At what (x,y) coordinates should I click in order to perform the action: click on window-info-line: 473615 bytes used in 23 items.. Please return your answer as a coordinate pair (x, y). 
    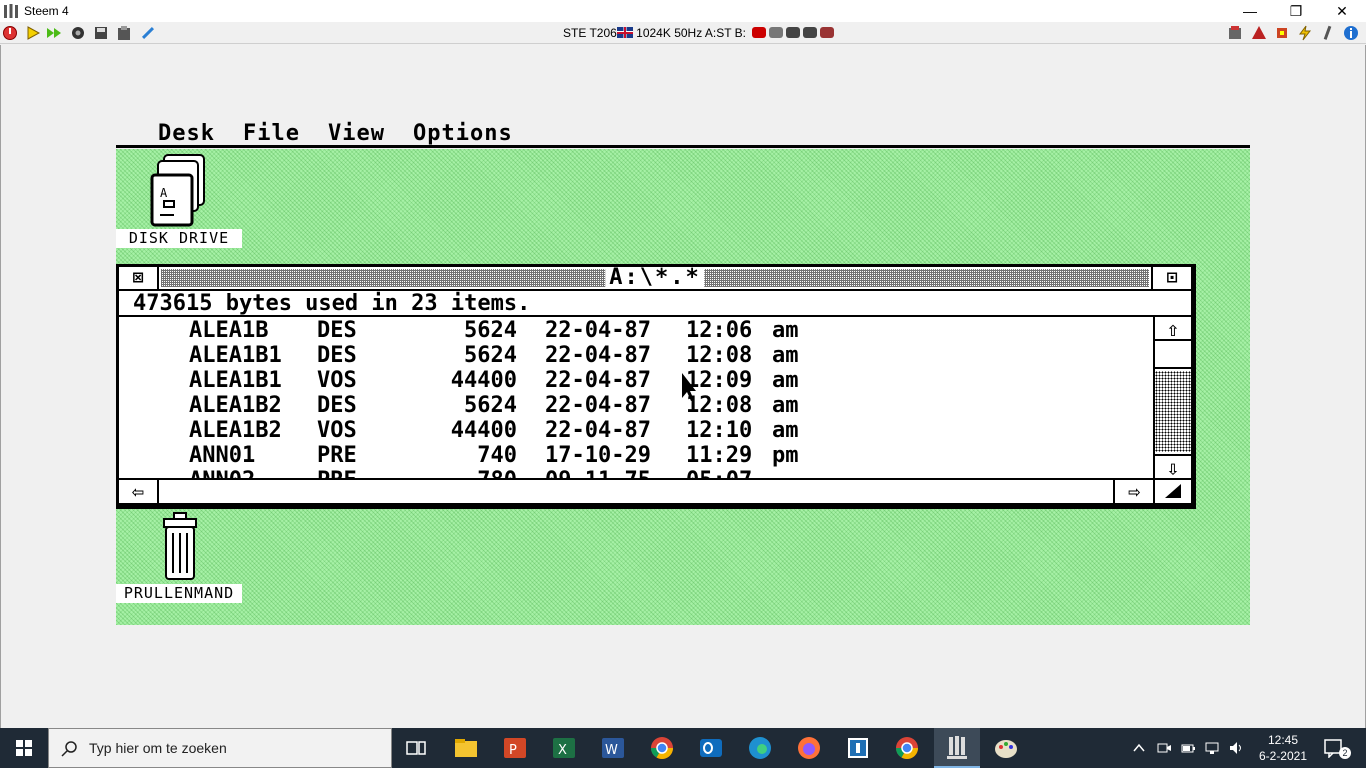
    Looking at the image, I should click on (655, 304).